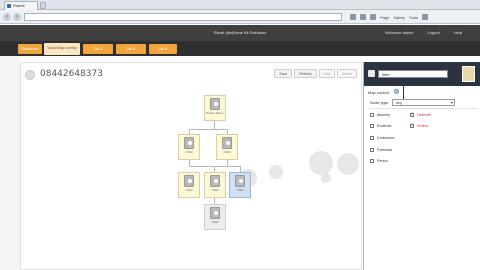  What do you see at coordinates (399, 103) in the screenshot?
I see `node-type-value: Any` at bounding box center [399, 103].